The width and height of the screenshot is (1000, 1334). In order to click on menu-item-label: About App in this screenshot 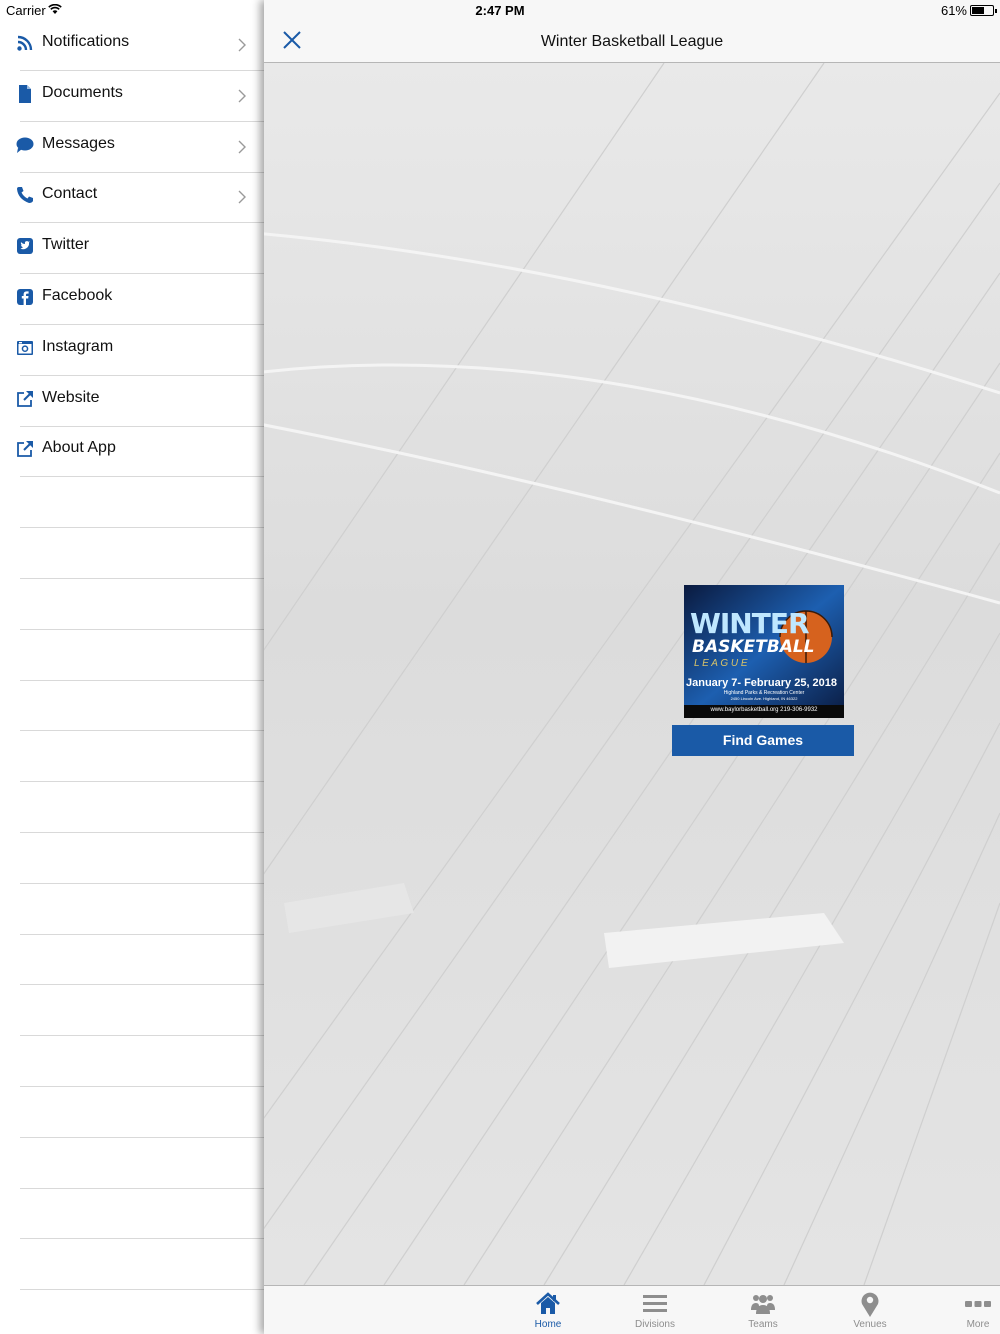, I will do `click(79, 448)`.